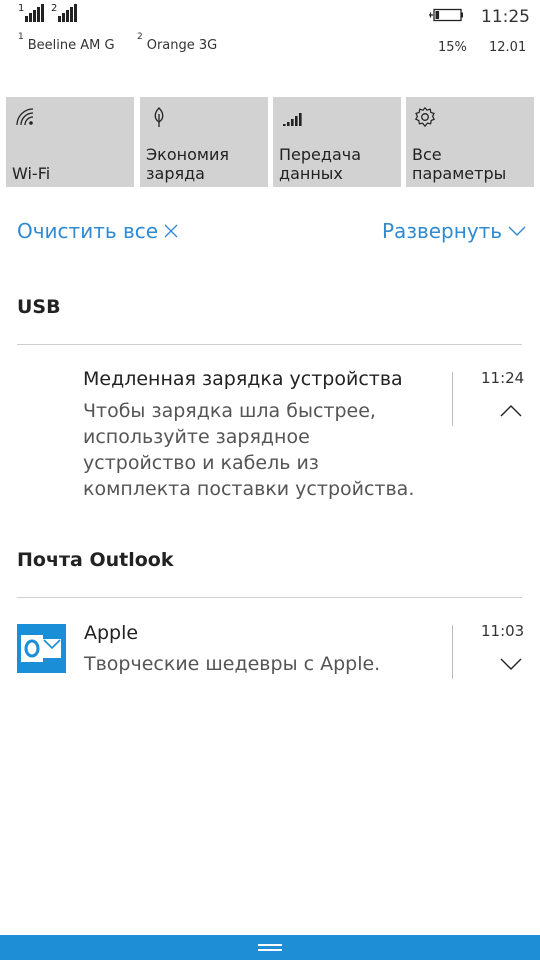 Image resolution: width=540 pixels, height=960 pixels. What do you see at coordinates (337, 142) in the screenshot?
I see `quick-action-cellular-data: Передача данных` at bounding box center [337, 142].